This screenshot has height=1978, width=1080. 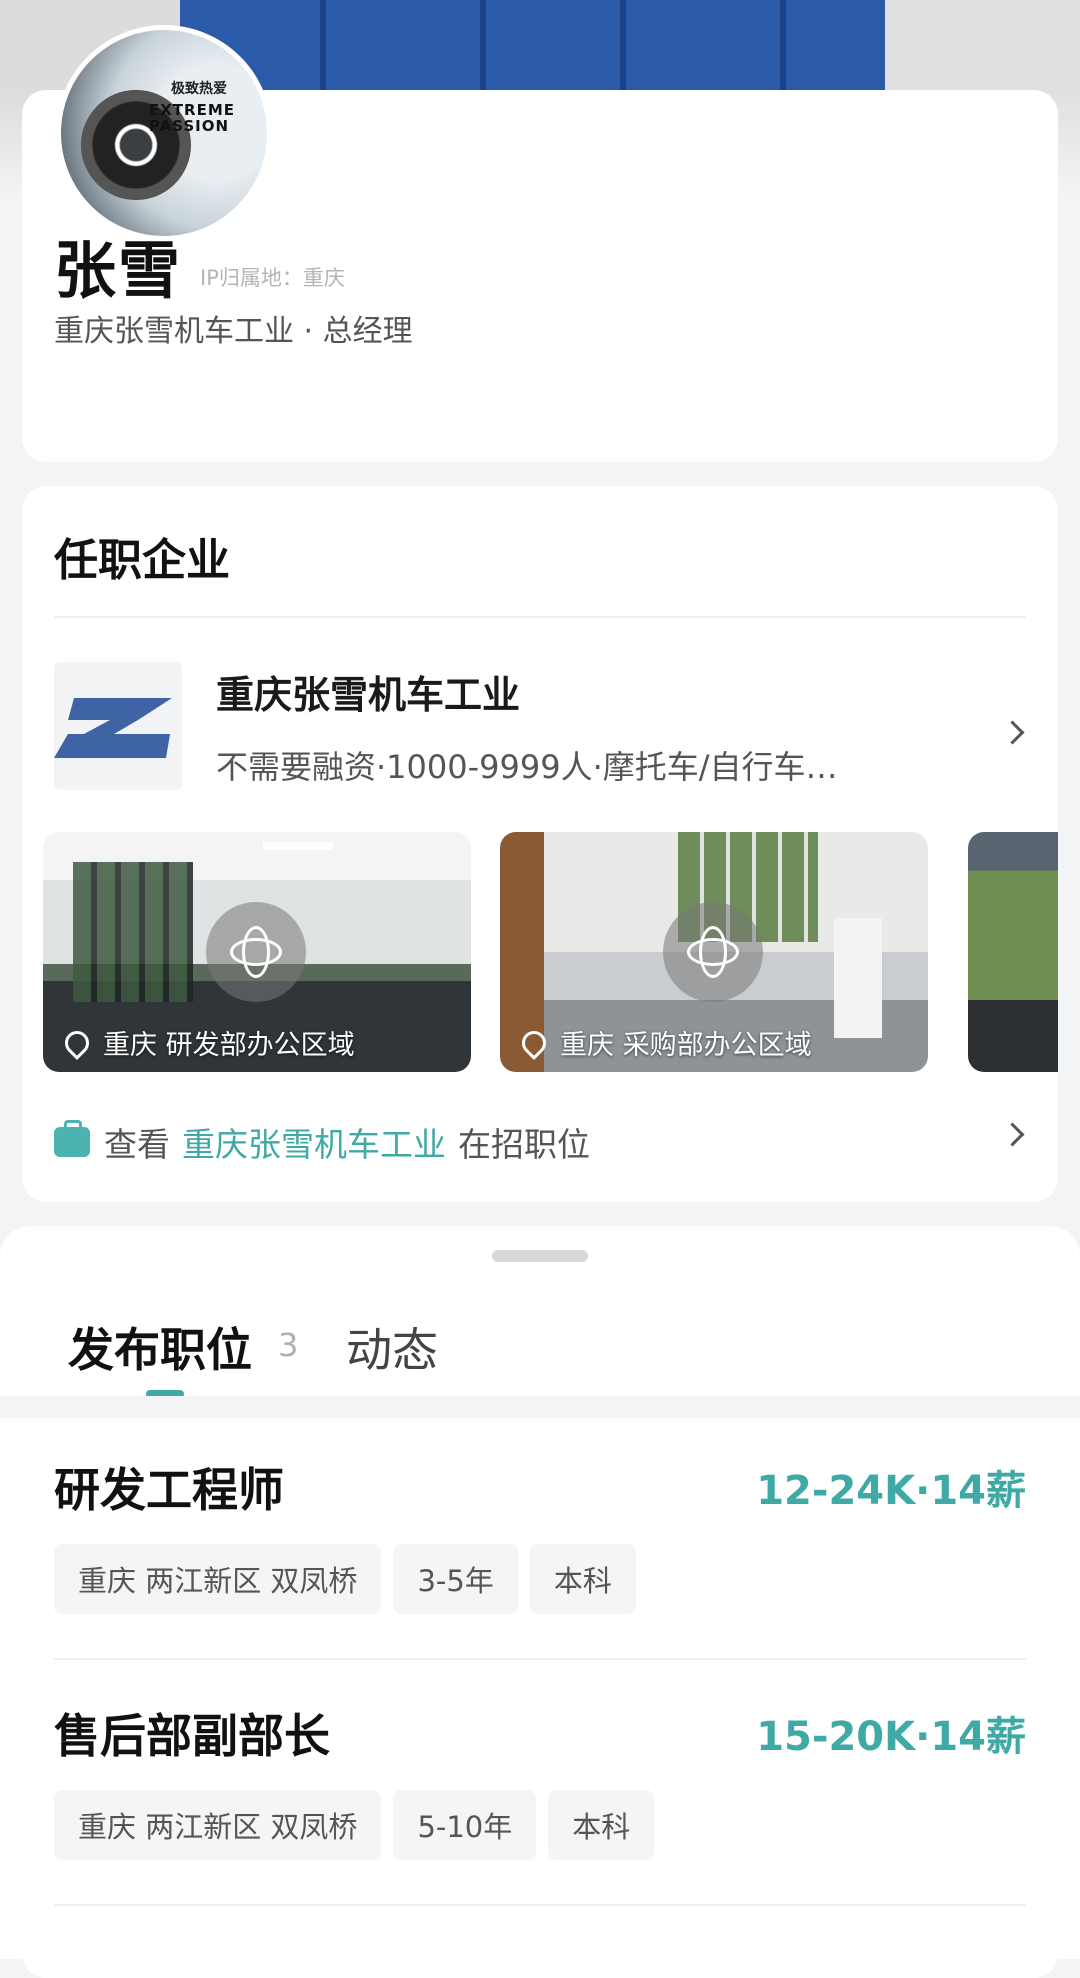 I want to click on photo-caption: 重庆 采购部办公区域, so click(x=664, y=1042).